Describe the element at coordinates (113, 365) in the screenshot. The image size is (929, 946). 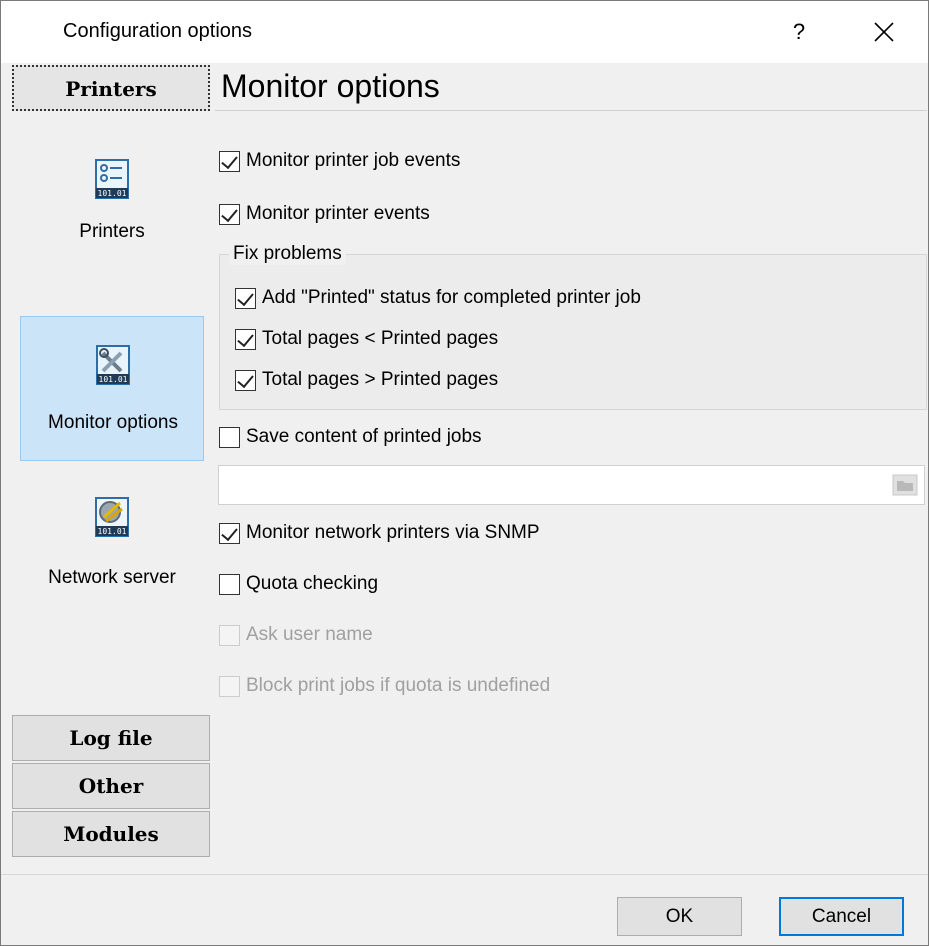
I see `monitor-tools-icon: 101.01` at that location.